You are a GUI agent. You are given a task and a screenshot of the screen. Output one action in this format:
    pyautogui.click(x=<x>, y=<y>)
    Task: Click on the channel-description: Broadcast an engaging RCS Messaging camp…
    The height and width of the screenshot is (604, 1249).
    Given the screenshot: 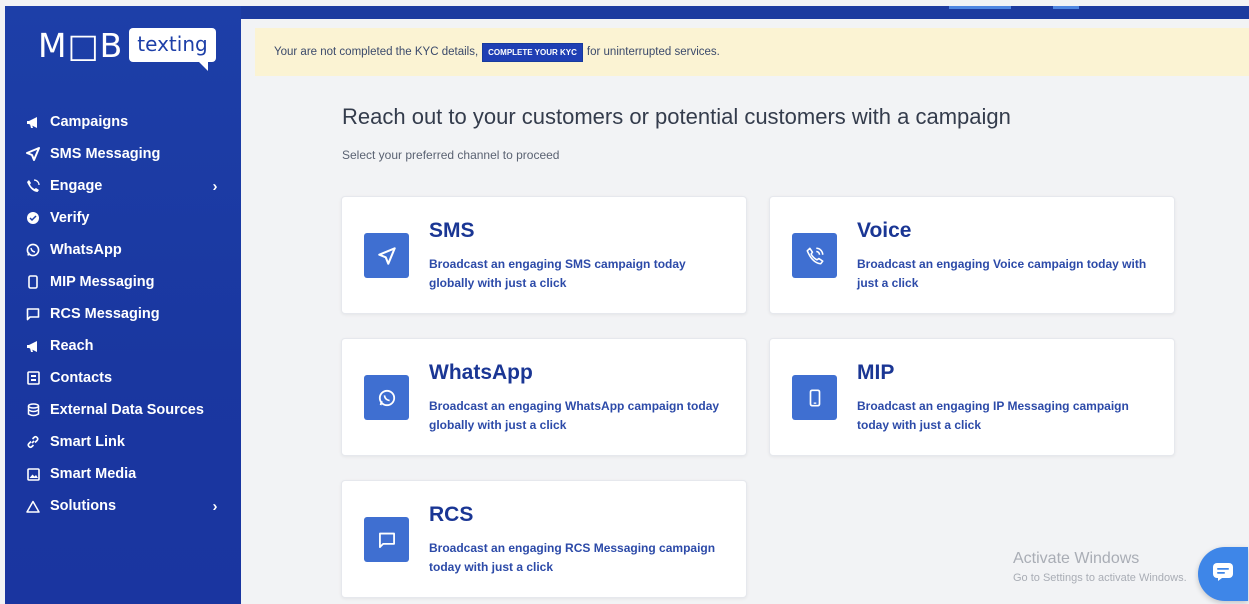 What is the action you would take?
    pyautogui.click(x=572, y=557)
    